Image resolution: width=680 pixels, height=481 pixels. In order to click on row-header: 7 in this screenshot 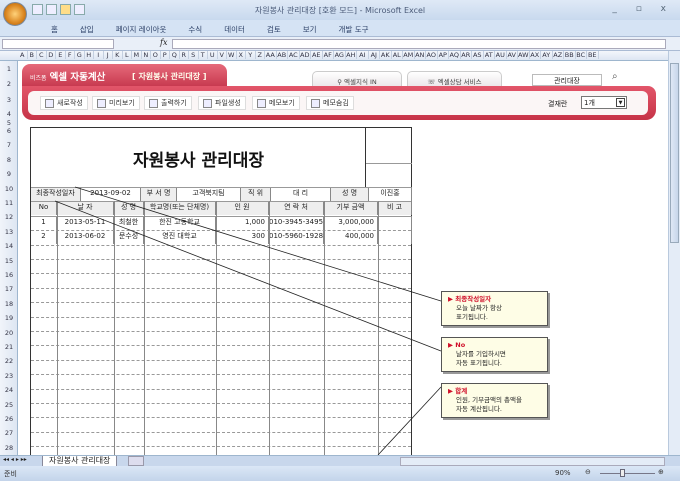, I will do `click(9, 145)`.